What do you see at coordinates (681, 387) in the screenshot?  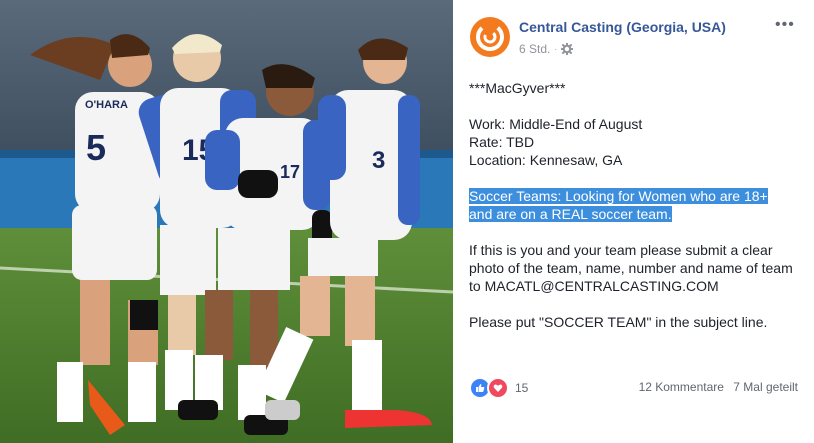 I see `comments-count-link: 12 Kommentare` at bounding box center [681, 387].